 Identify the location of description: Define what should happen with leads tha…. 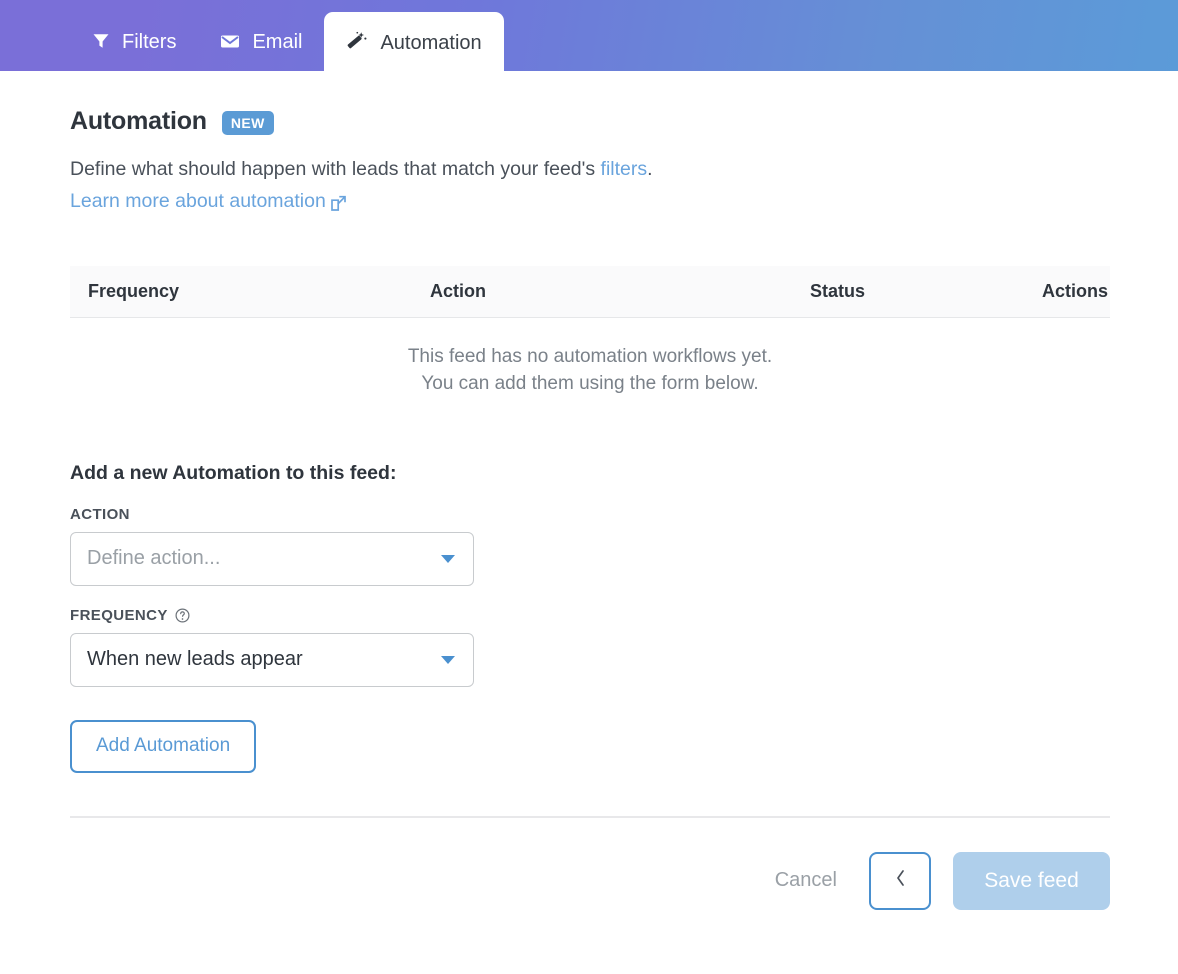
(589, 169).